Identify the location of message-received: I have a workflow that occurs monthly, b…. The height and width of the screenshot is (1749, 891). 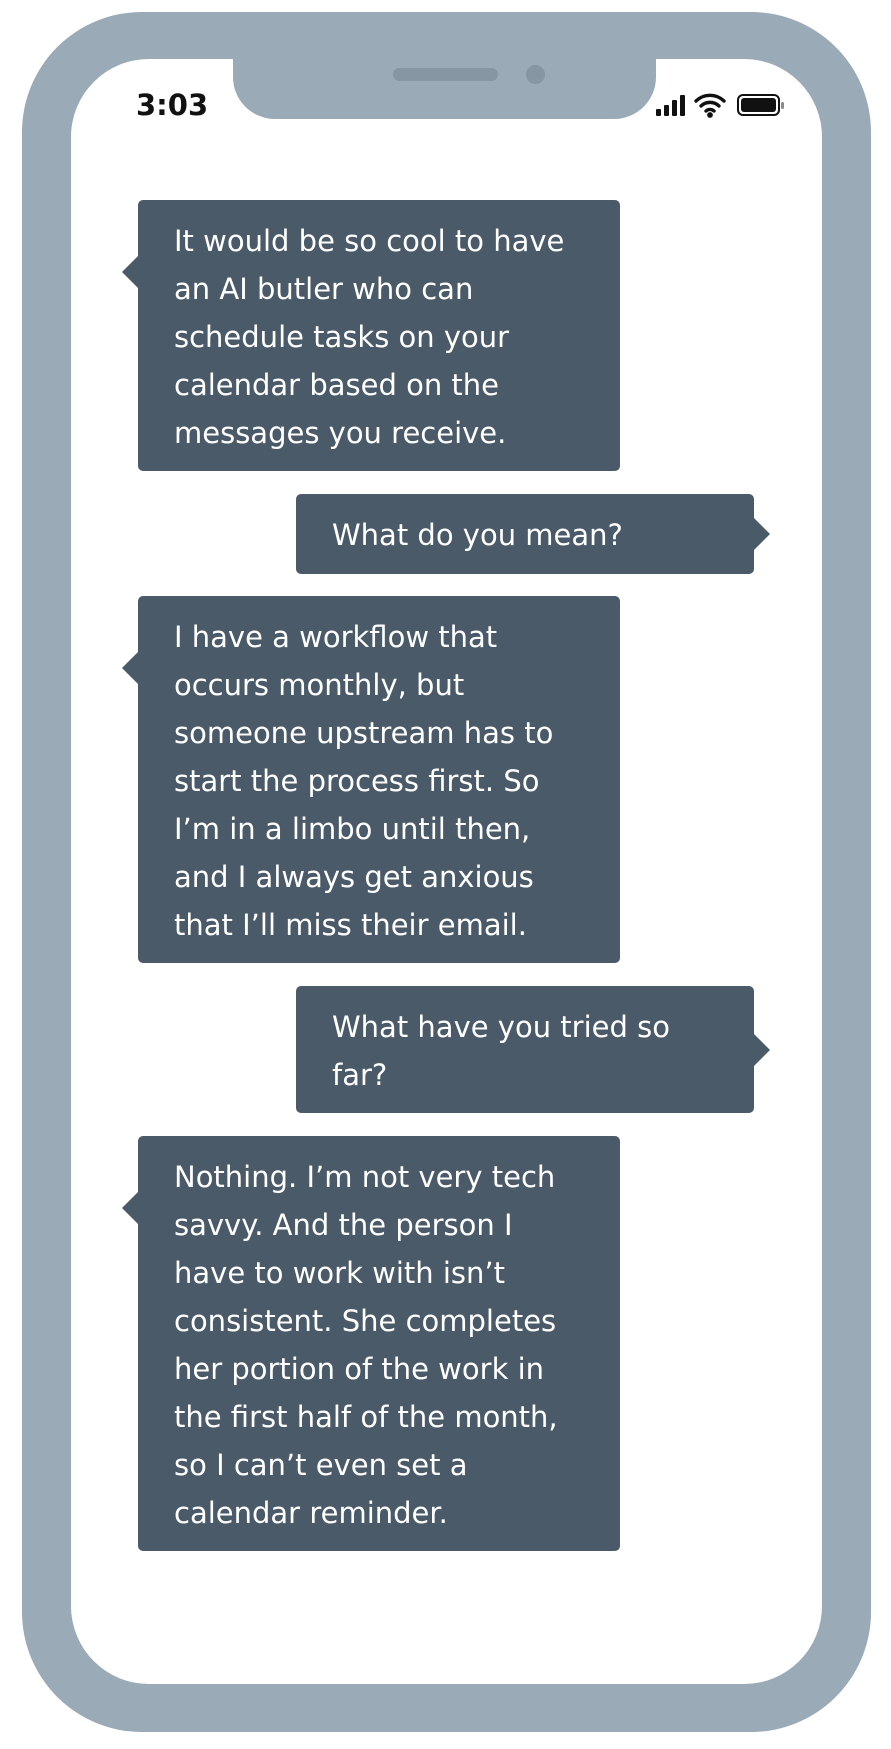
(371, 779).